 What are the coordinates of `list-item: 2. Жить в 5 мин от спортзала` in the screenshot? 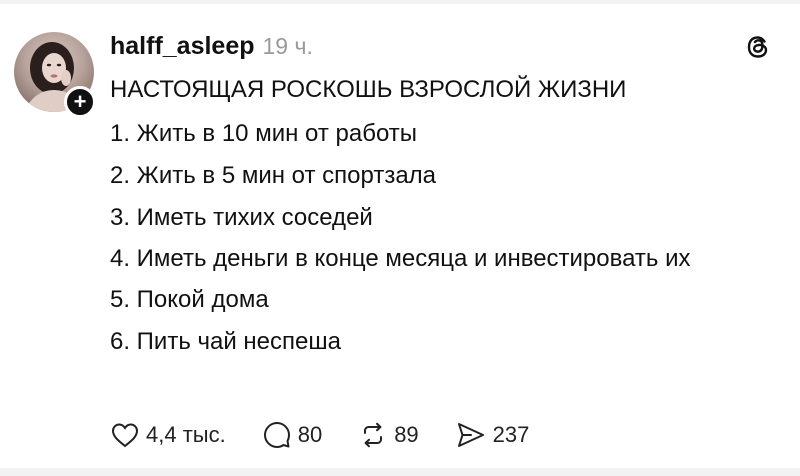 It's located at (273, 175).